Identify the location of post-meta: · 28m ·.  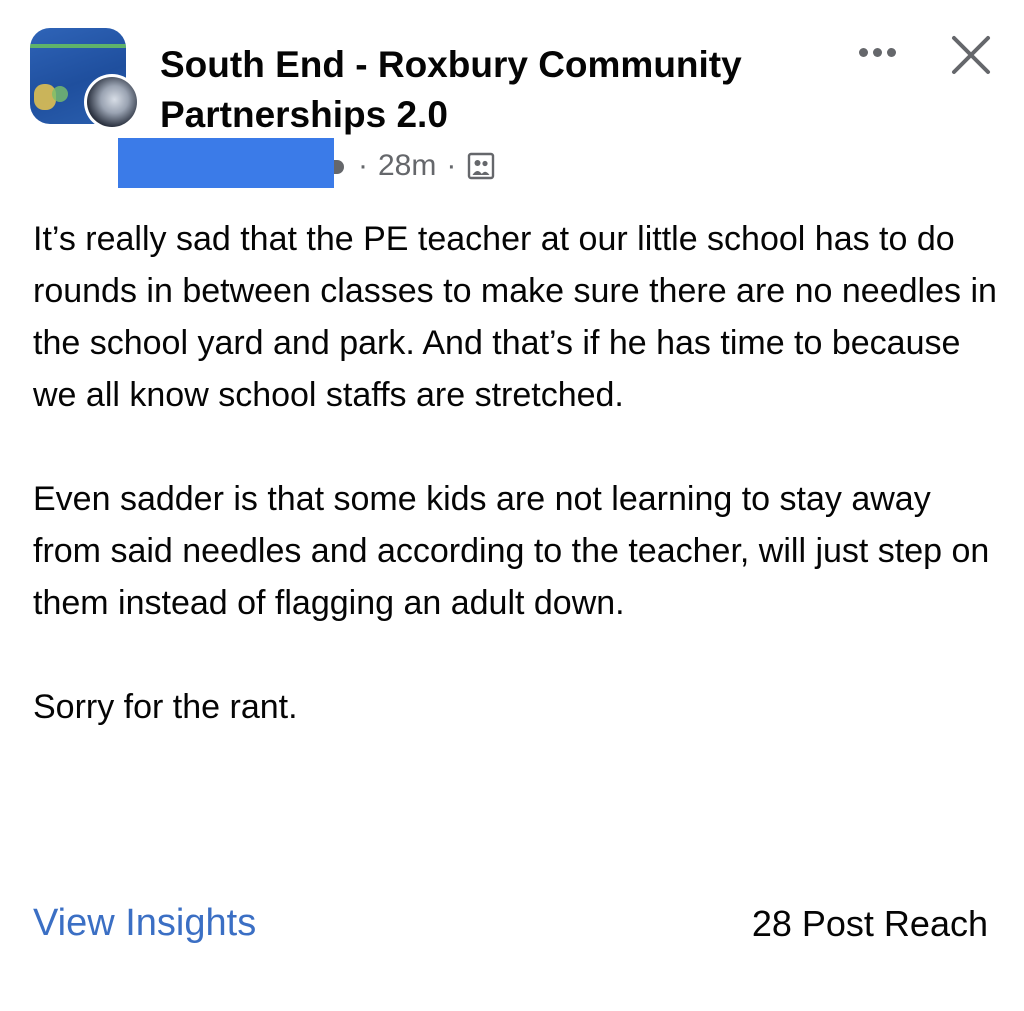
(427, 166).